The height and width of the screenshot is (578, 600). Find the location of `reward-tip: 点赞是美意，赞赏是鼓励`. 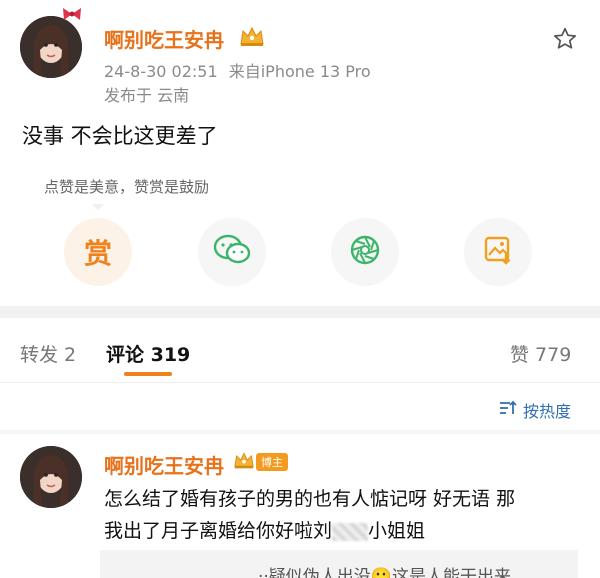

reward-tip: 点赞是美意，赞赏是鼓励 is located at coordinates (127, 187).